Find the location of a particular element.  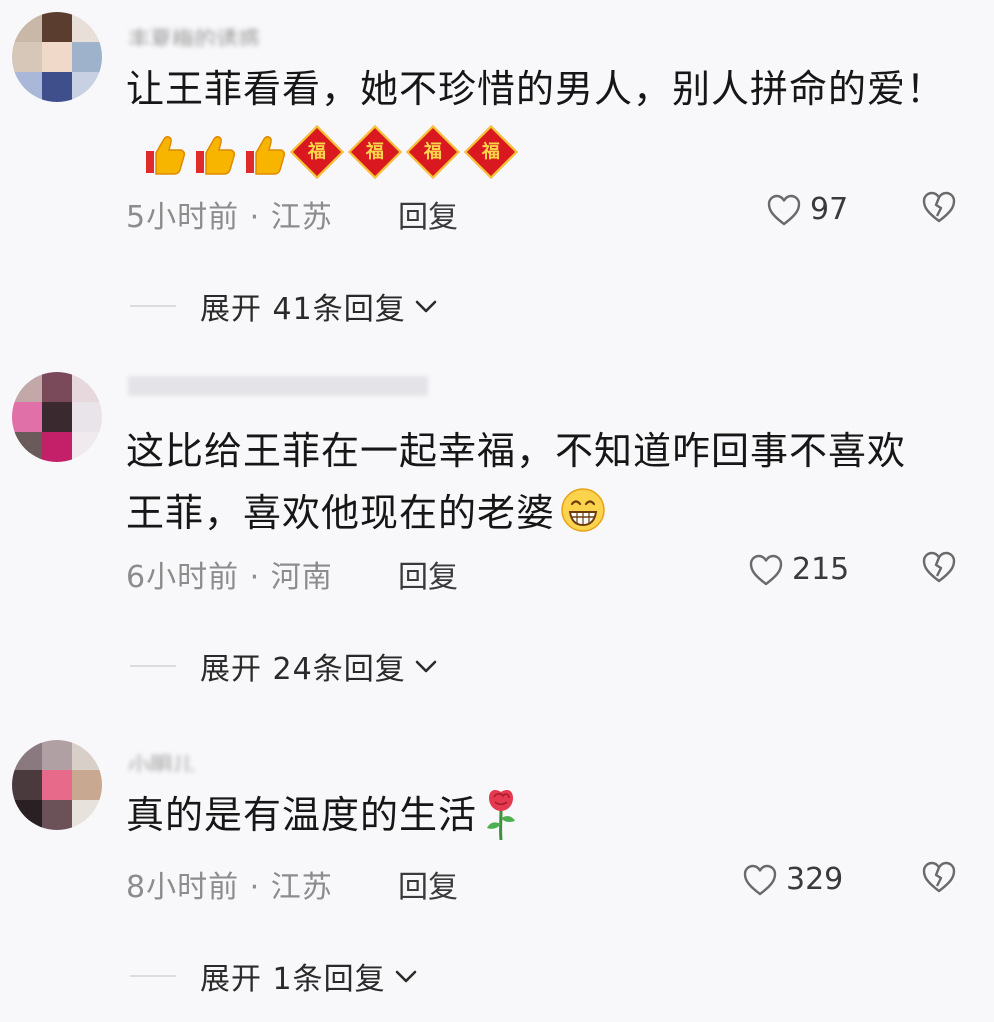

username: 丰夏梅的诱惑 is located at coordinates (213, 34).